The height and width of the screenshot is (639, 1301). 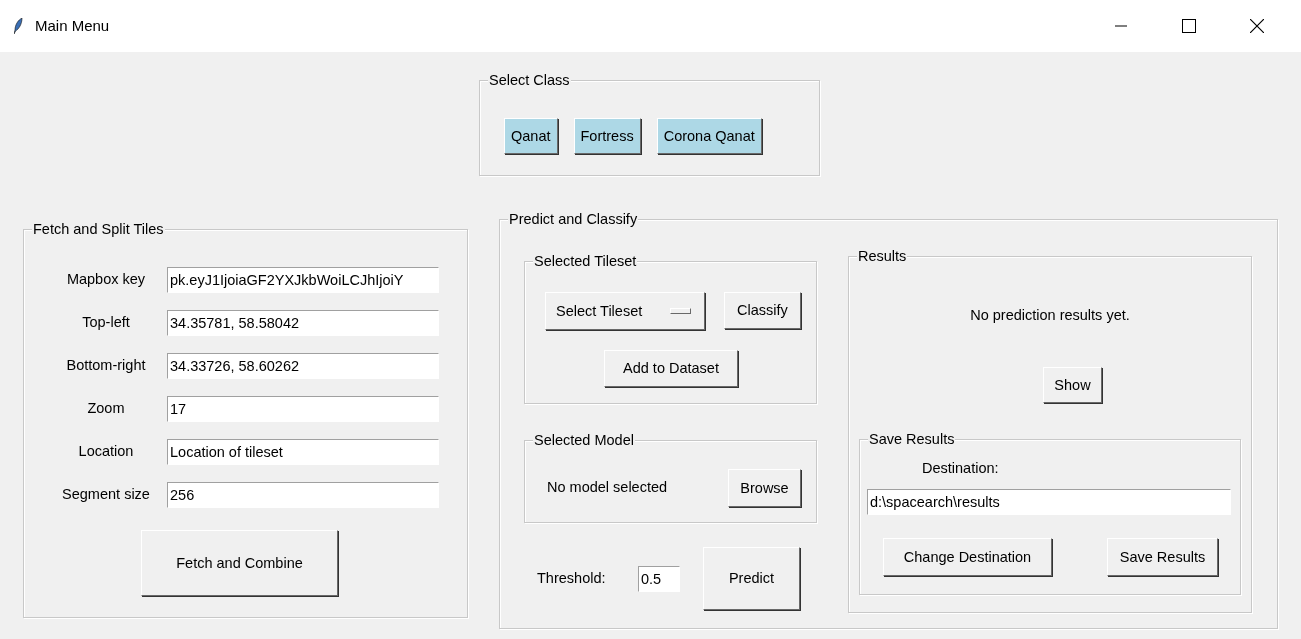 What do you see at coordinates (106, 280) in the screenshot?
I see `field-label: Mapbox key` at bounding box center [106, 280].